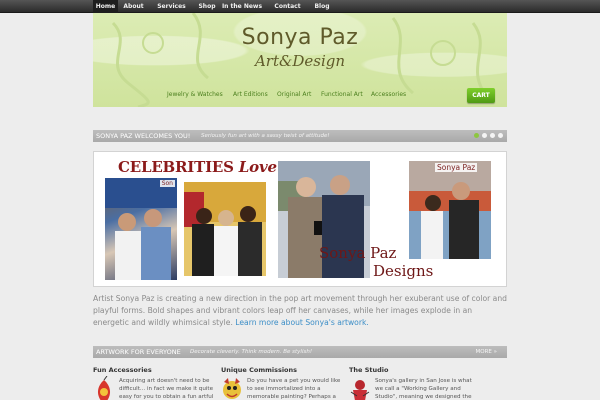 The height and width of the screenshot is (400, 600). Describe the element at coordinates (342, 94) in the screenshot. I see `cat-functional-art: Functional Art` at that location.